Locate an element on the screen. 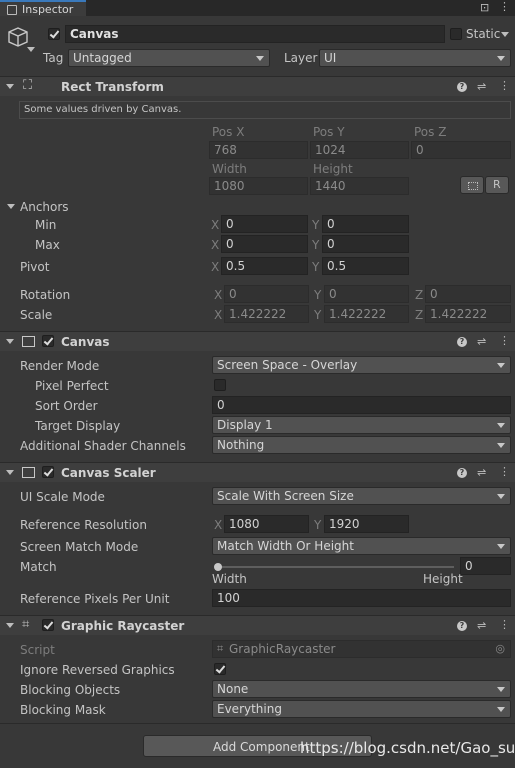 The image size is (515, 768). lock-icon: ⊡ is located at coordinates (484, 8).